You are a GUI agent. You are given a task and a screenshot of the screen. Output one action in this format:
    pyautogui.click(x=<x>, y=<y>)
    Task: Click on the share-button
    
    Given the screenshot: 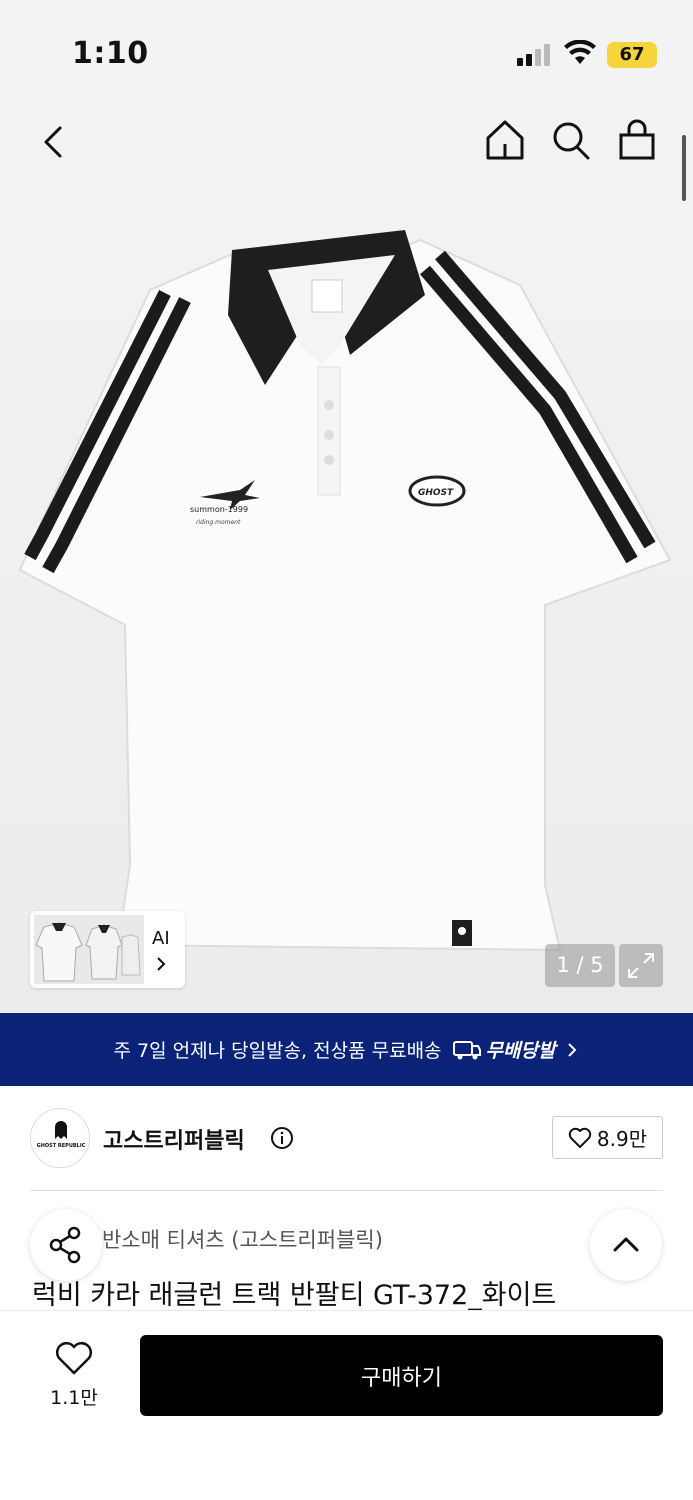 What is the action you would take?
    pyautogui.click(x=66, y=1245)
    